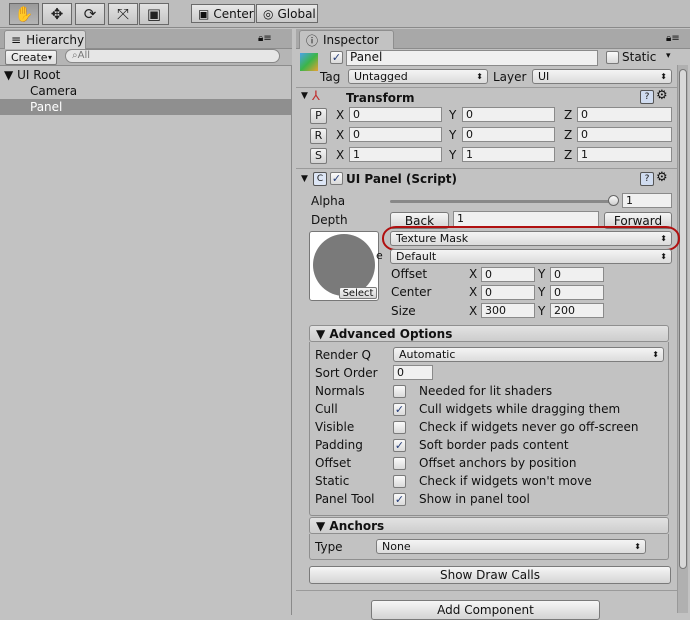 Image resolution: width=690 pixels, height=620 pixels. What do you see at coordinates (508, 292) in the screenshot?
I see `center-x-field: 0` at bounding box center [508, 292].